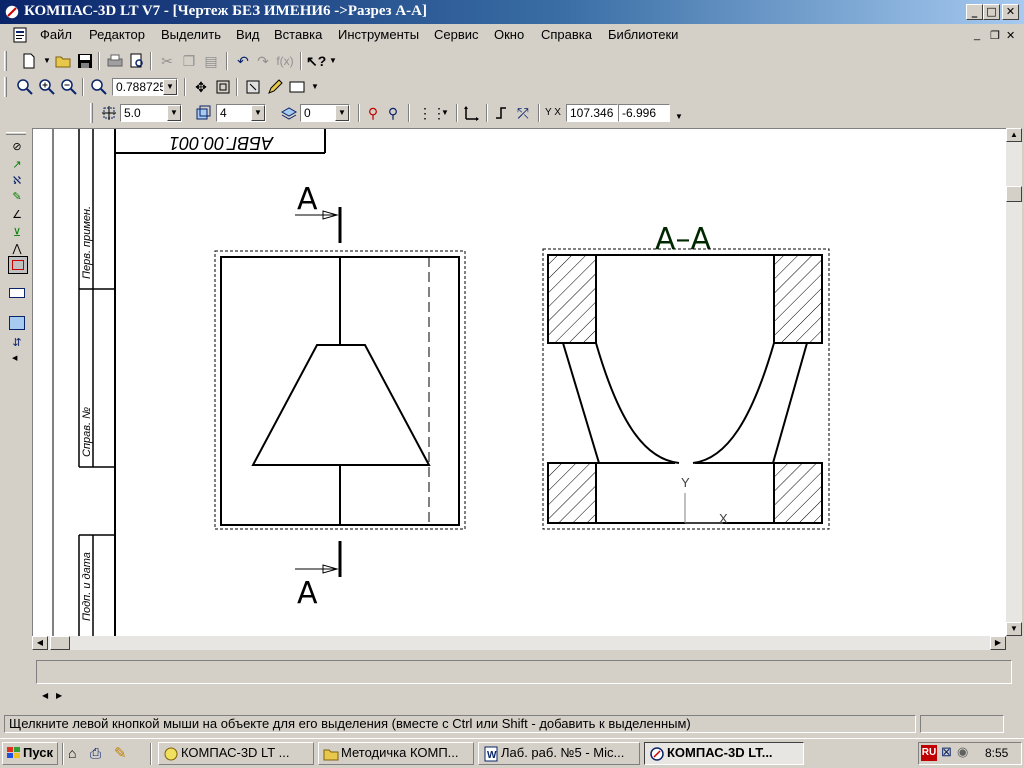  I want to click on prev-arrow-icon: ◀, so click(45, 695).